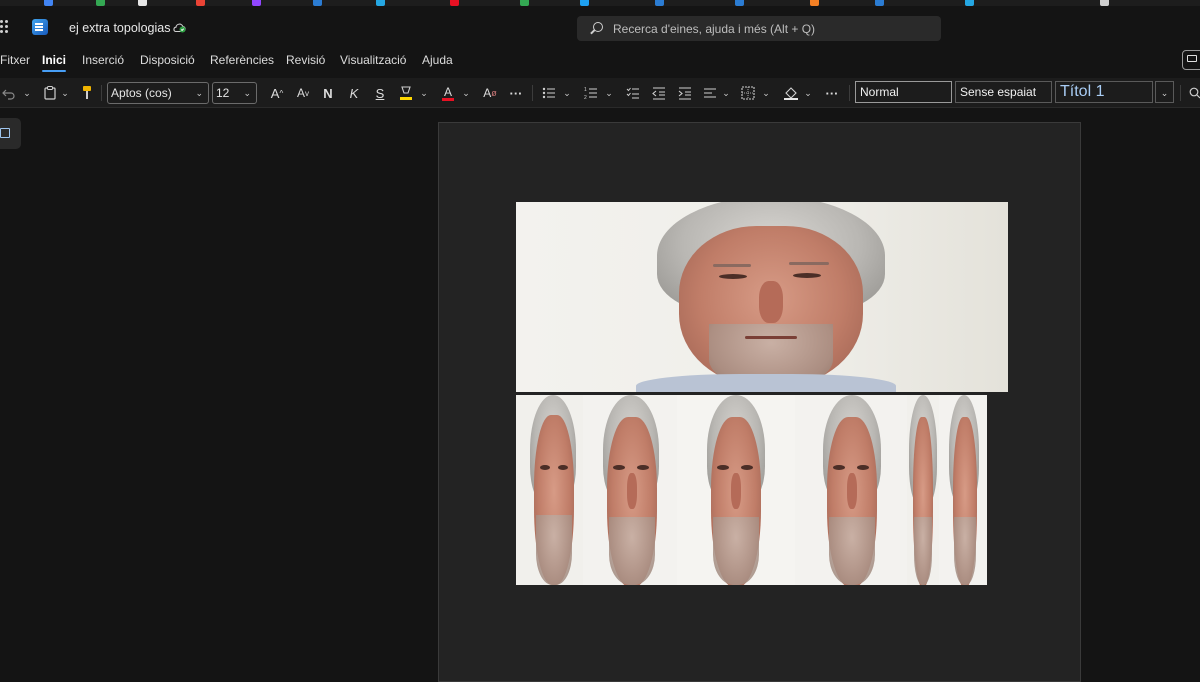  Describe the element at coordinates (50, 93) in the screenshot. I see `paste-icon` at that location.